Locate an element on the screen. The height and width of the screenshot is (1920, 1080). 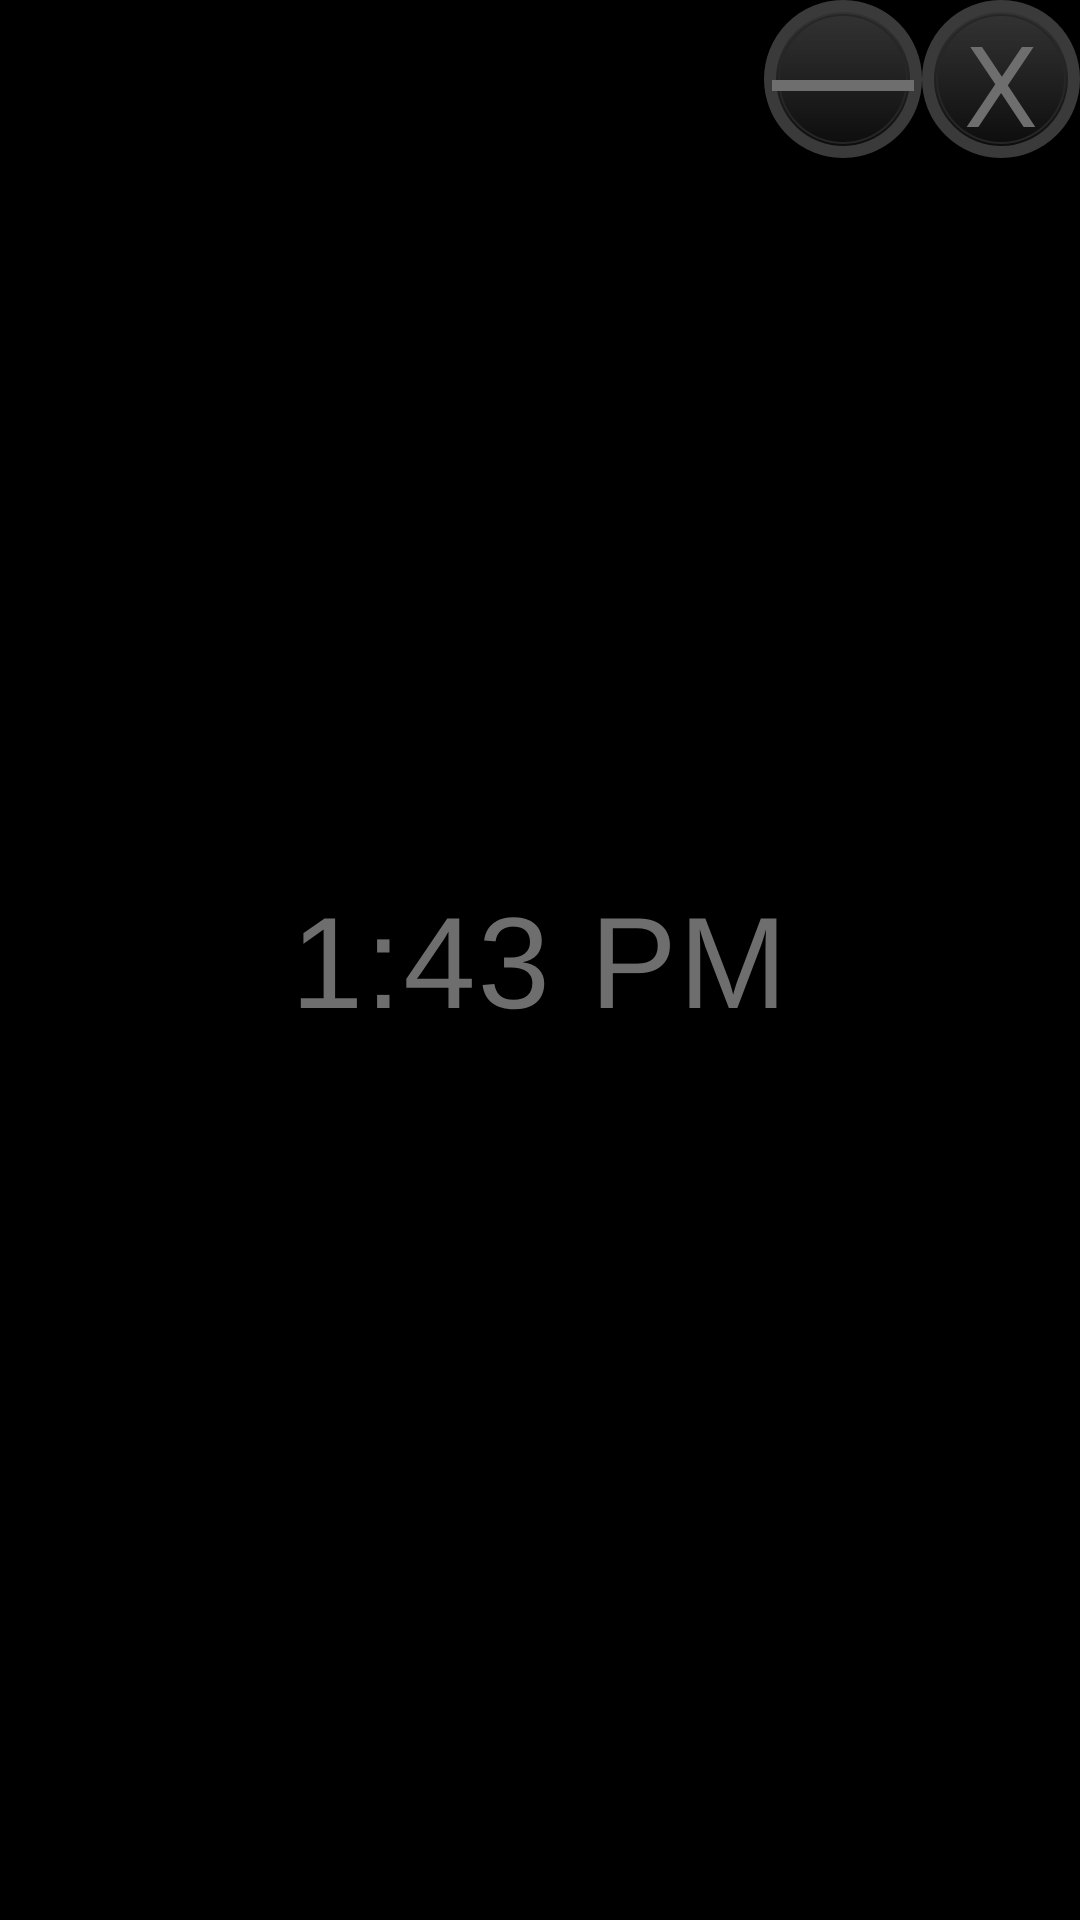
minimize-button-ring is located at coordinates (843, 79).